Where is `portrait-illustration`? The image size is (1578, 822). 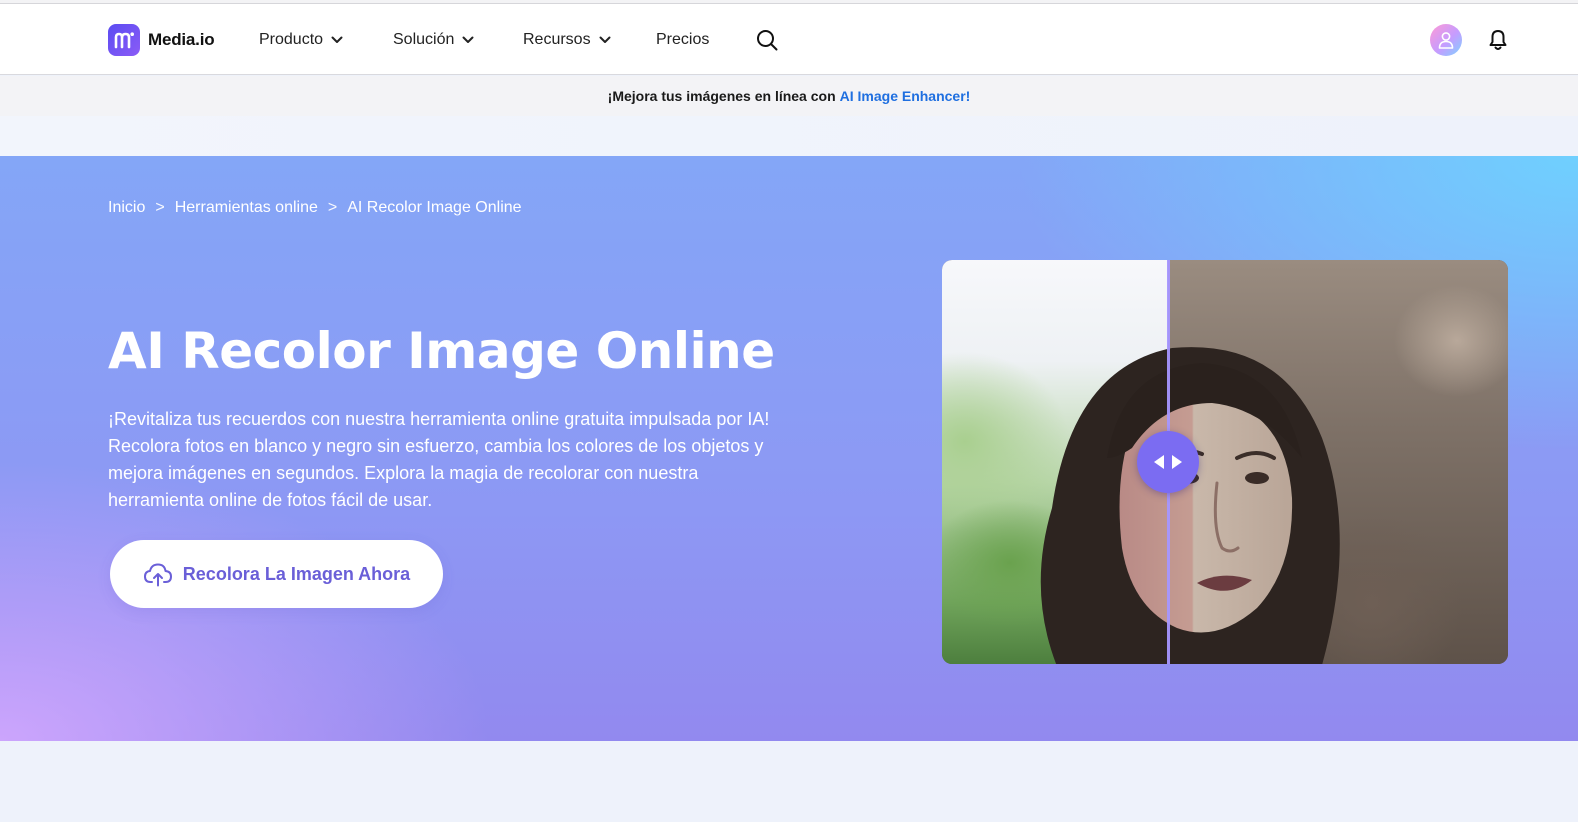
portrait-illustration is located at coordinates (1190, 505).